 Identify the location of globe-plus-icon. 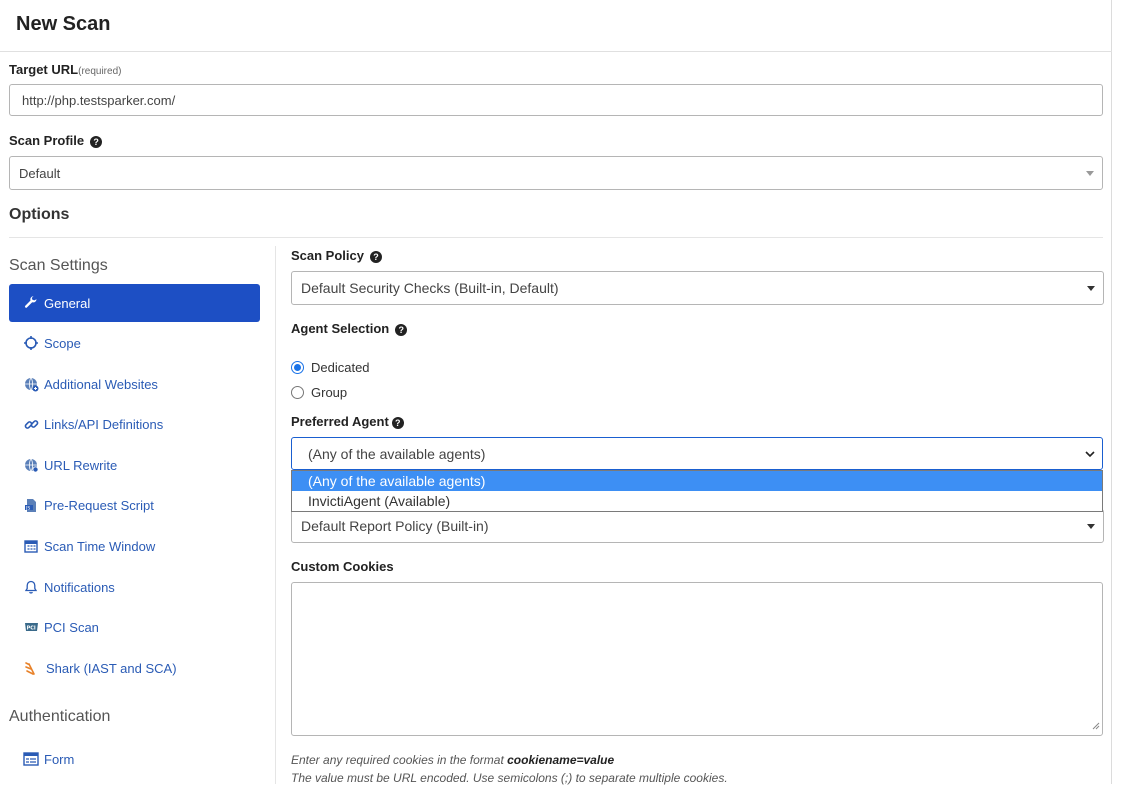
(31, 384).